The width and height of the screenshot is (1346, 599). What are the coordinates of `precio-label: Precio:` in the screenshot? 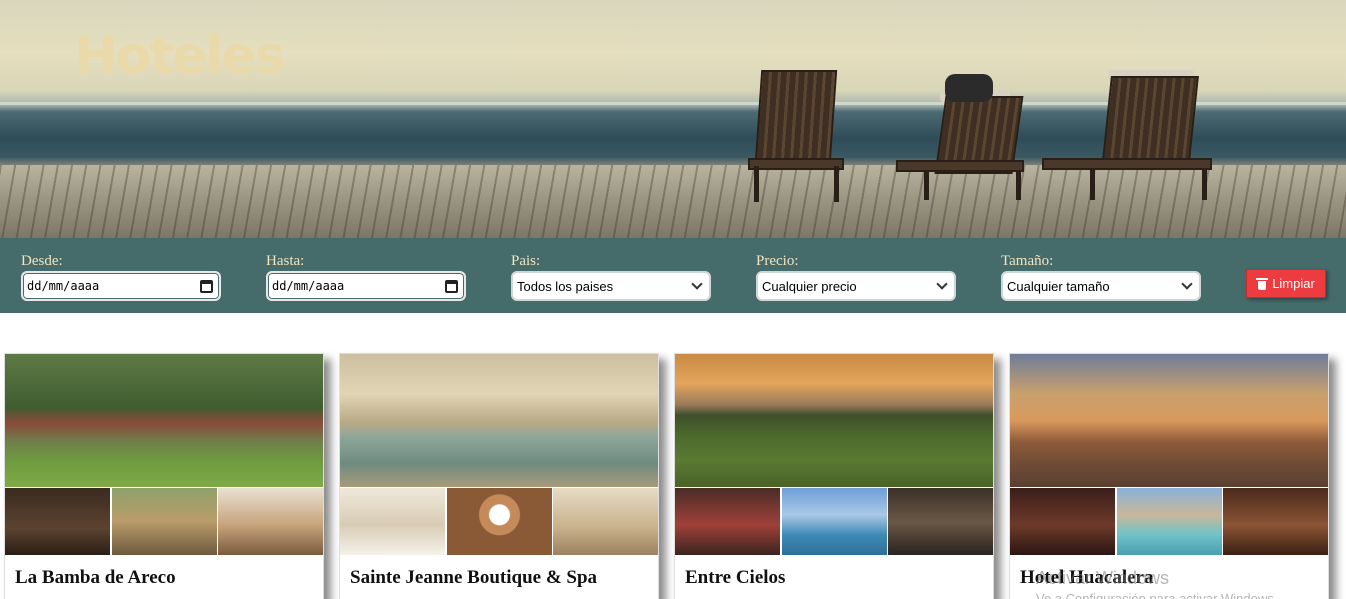 It's located at (777, 261).